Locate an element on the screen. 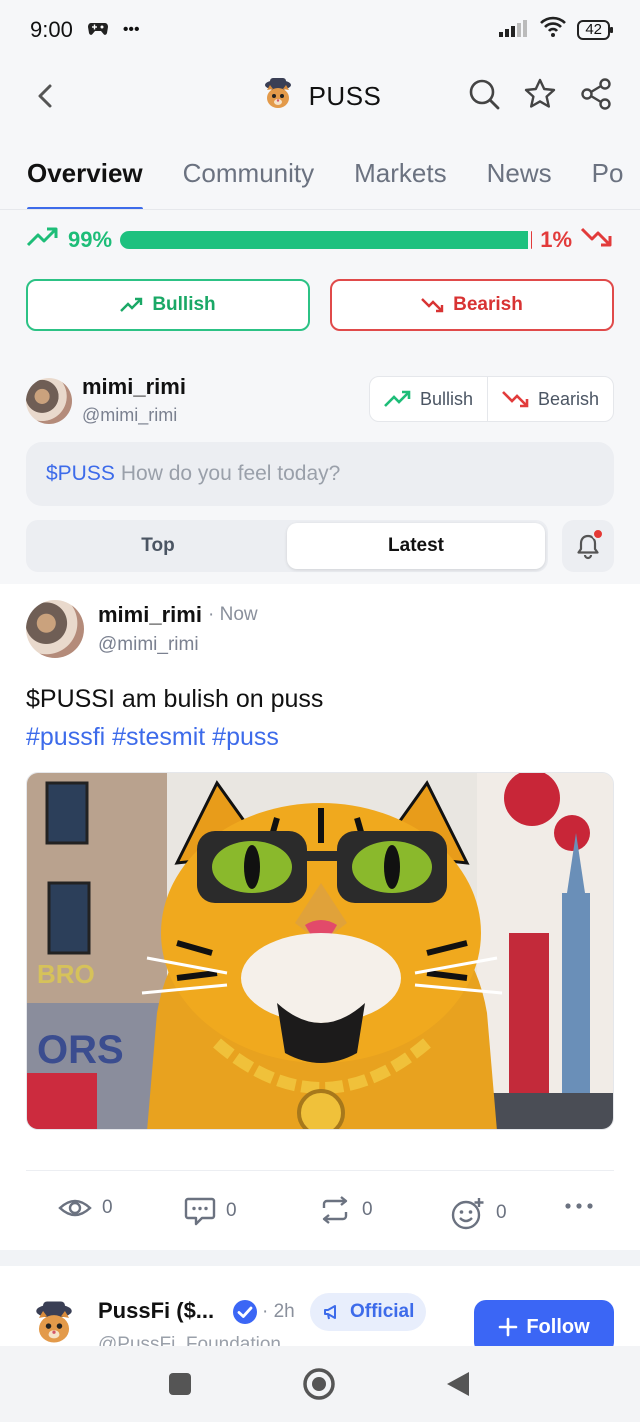  sort-top-option: Top is located at coordinates (158, 546).